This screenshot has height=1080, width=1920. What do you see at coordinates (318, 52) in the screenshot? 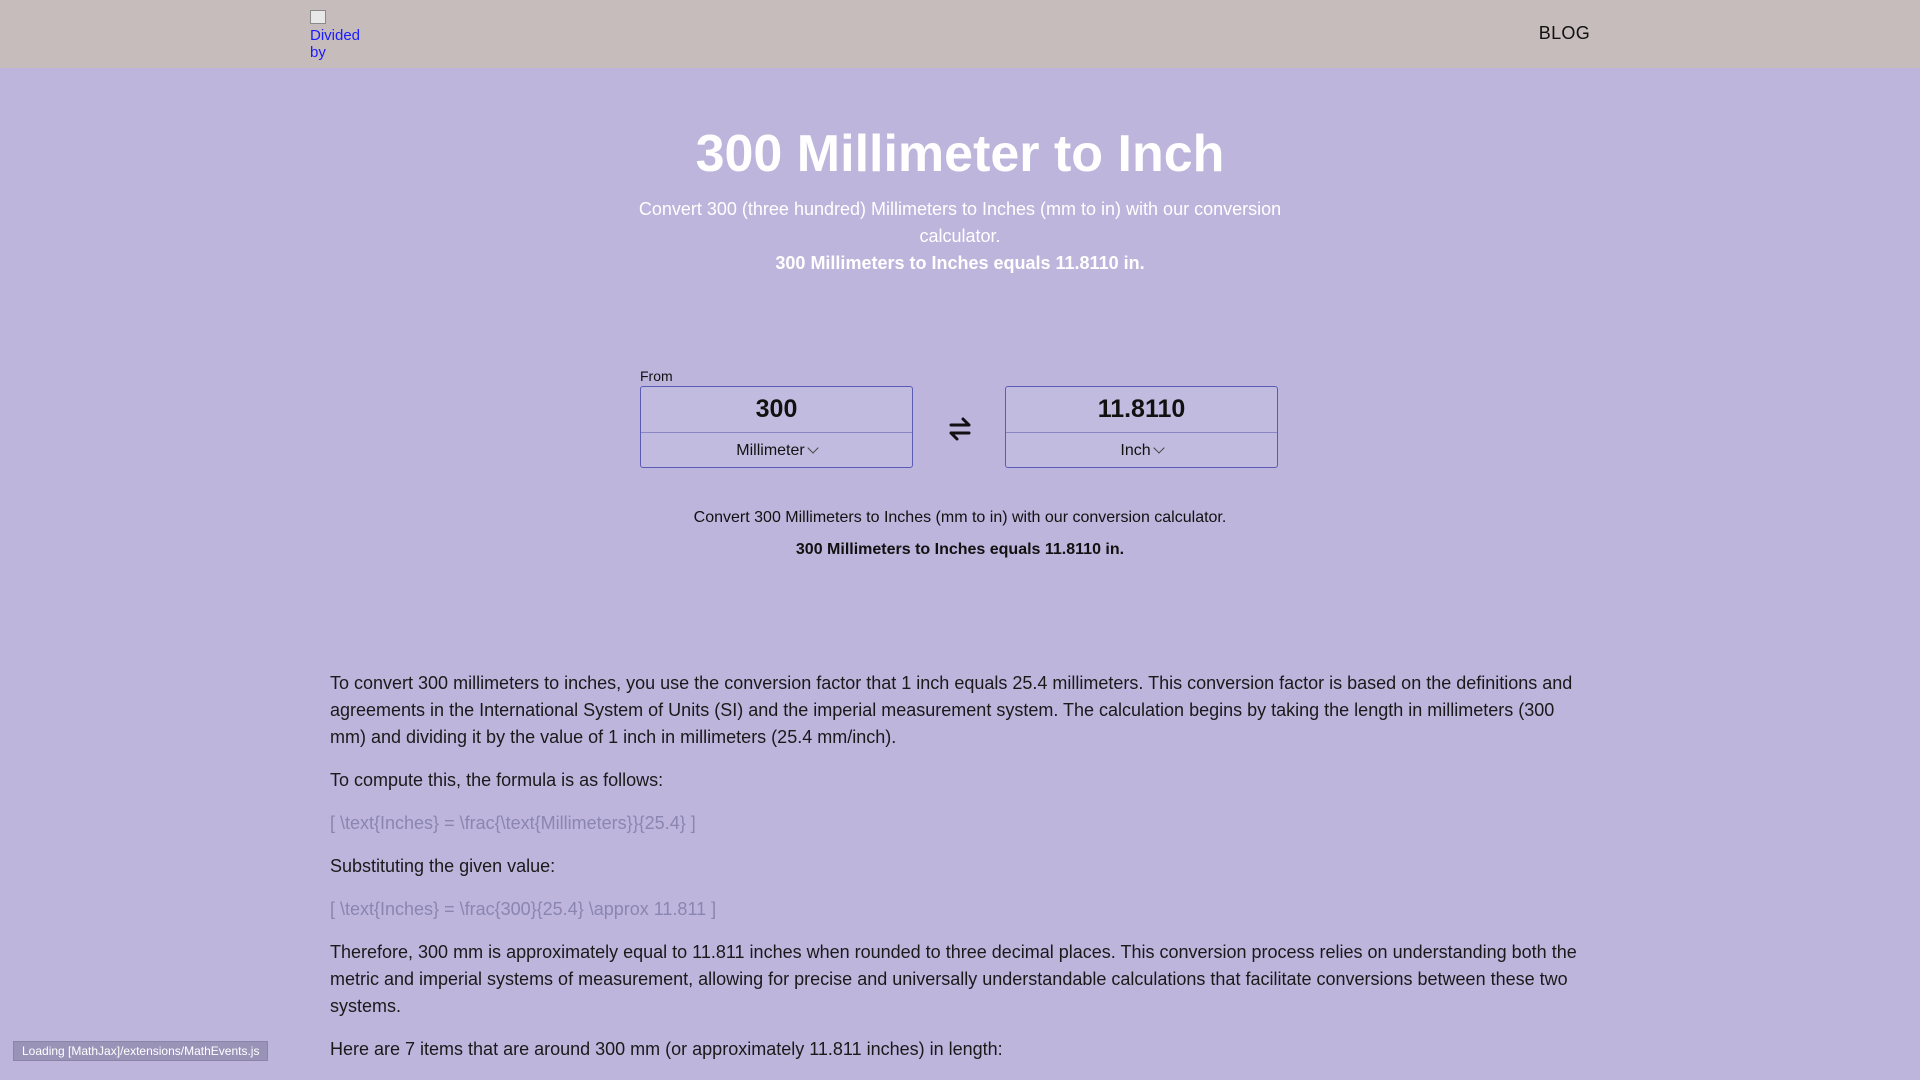
I see `logo-alt-text-2: by` at bounding box center [318, 52].